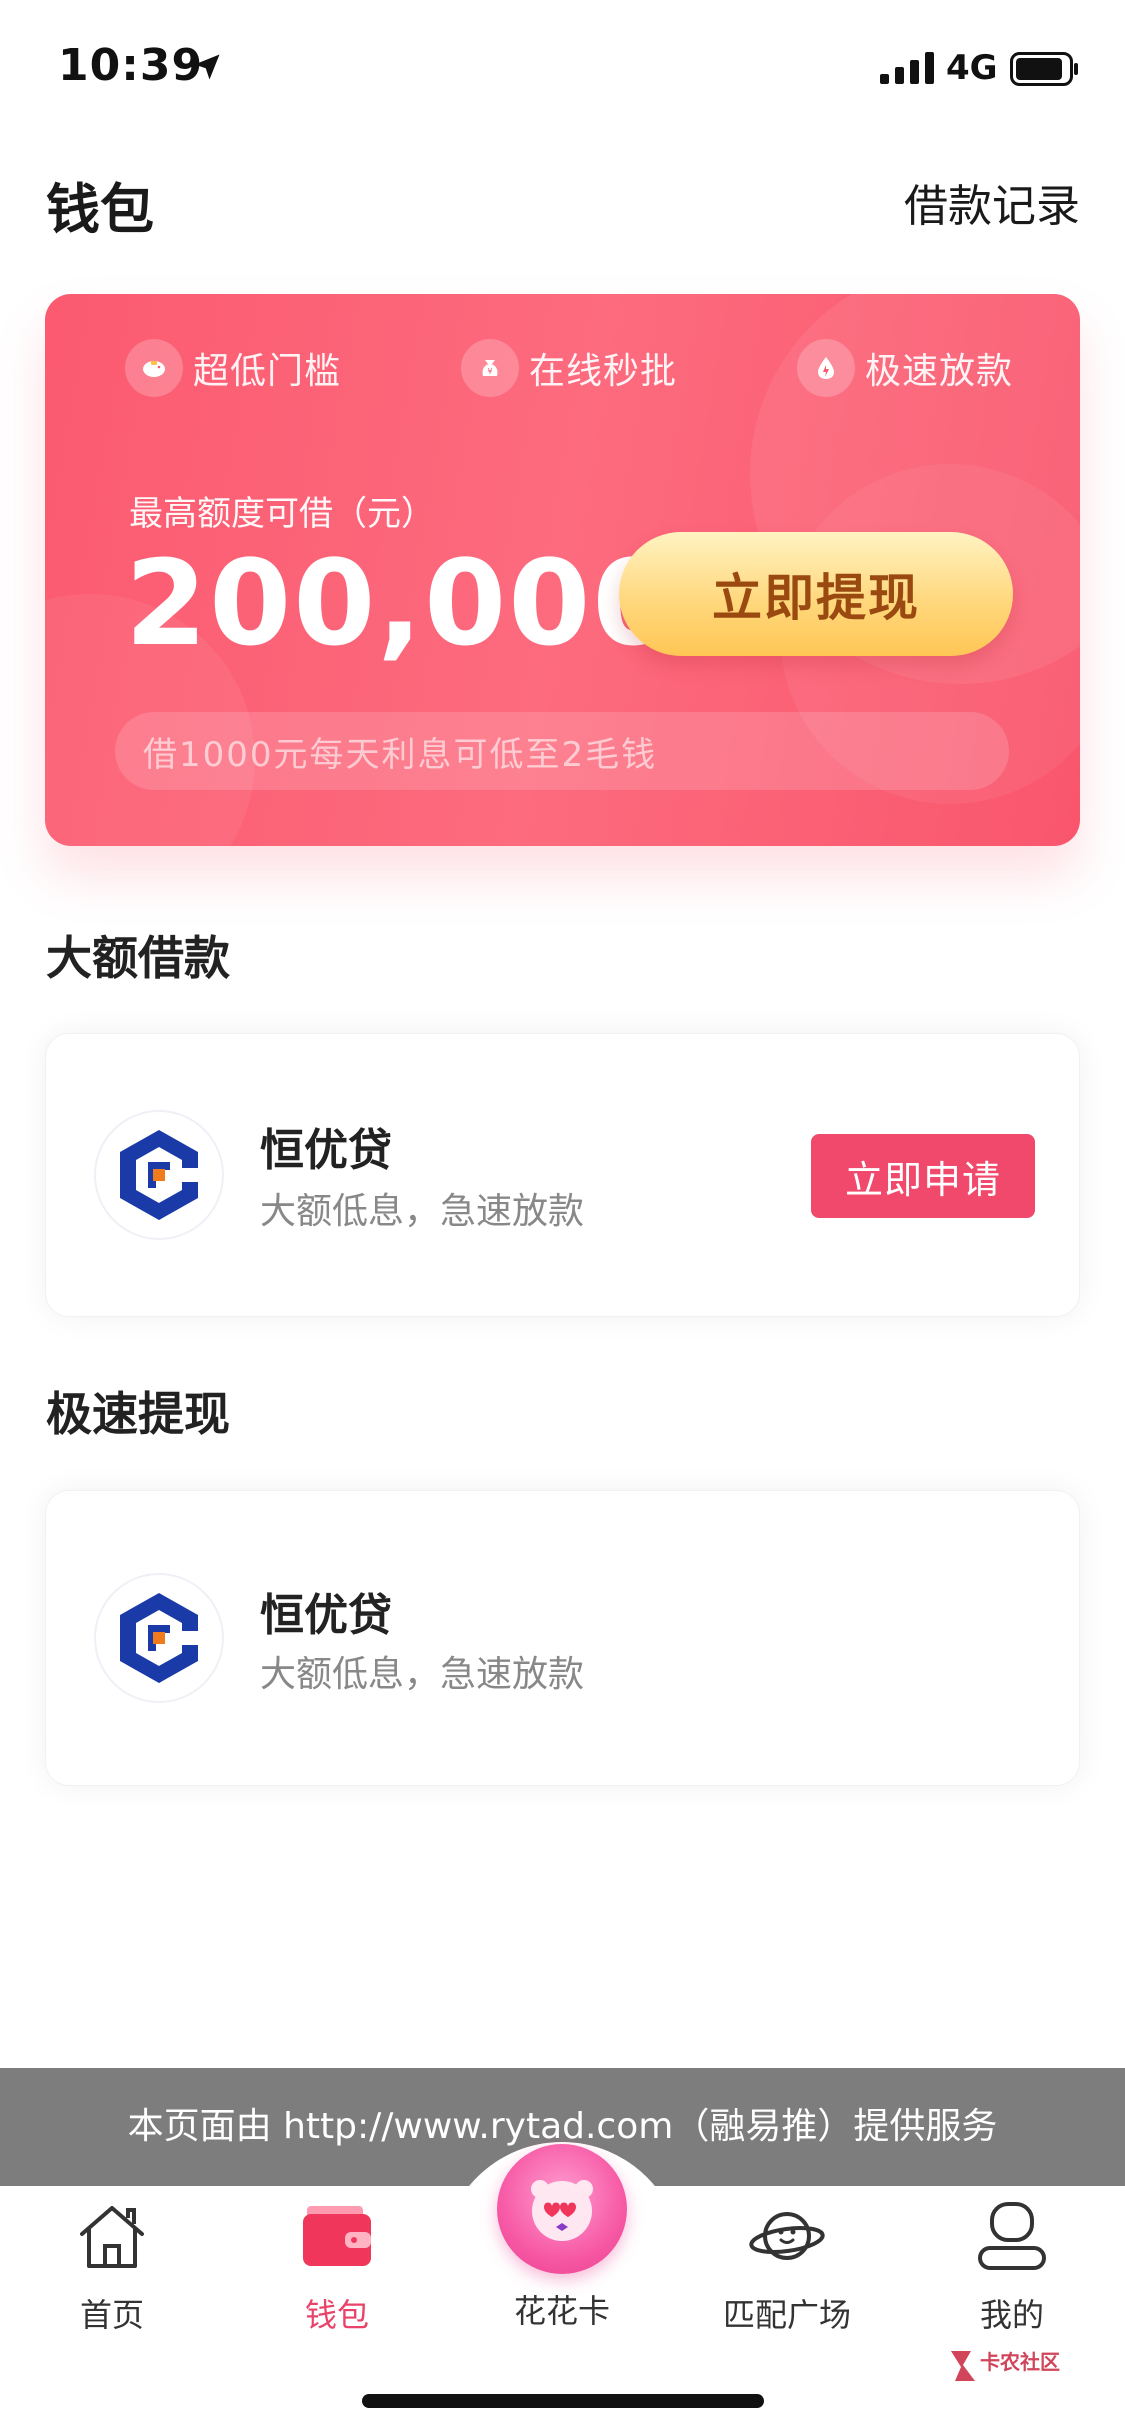 This screenshot has width=1125, height=2436. I want to click on feature-fast-payout: 极速放款, so click(905, 368).